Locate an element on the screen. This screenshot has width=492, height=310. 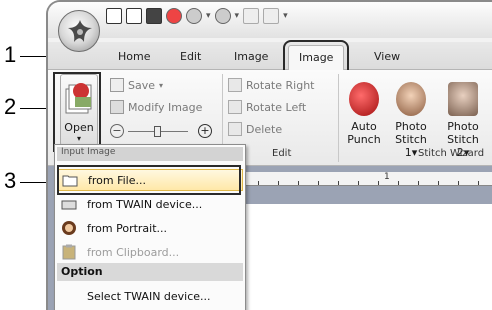
redo-icon is located at coordinates (271, 16).